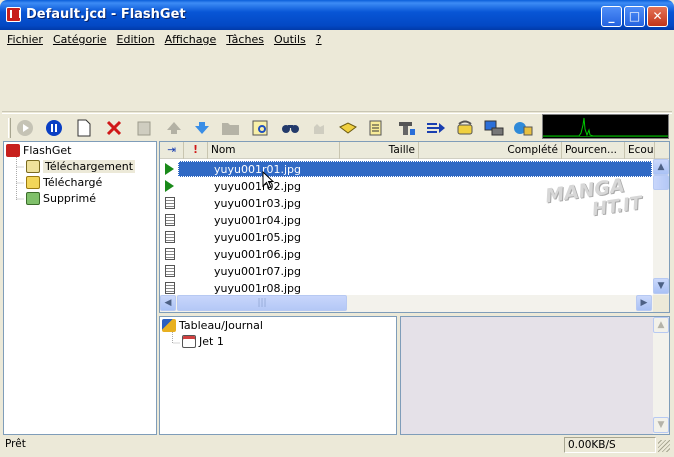  I want to click on status-text: Prêt, so click(15, 444).